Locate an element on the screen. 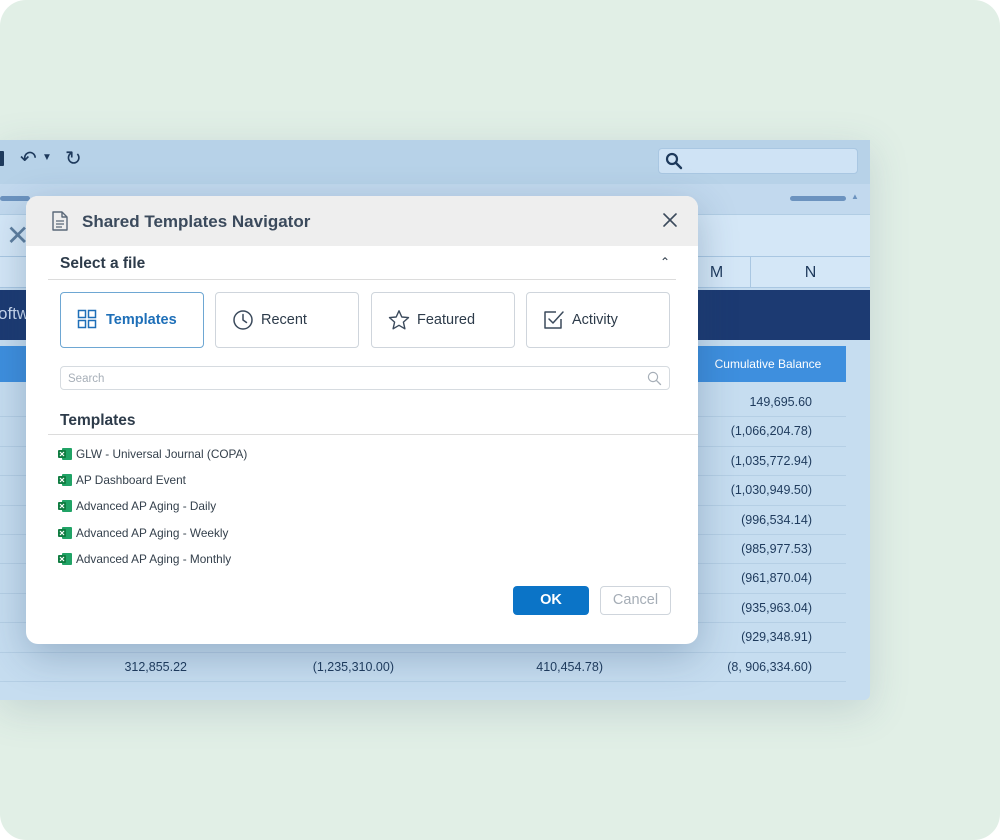 This screenshot has height=840, width=1000. balance-cell: (996,534.14) is located at coordinates (751, 520).